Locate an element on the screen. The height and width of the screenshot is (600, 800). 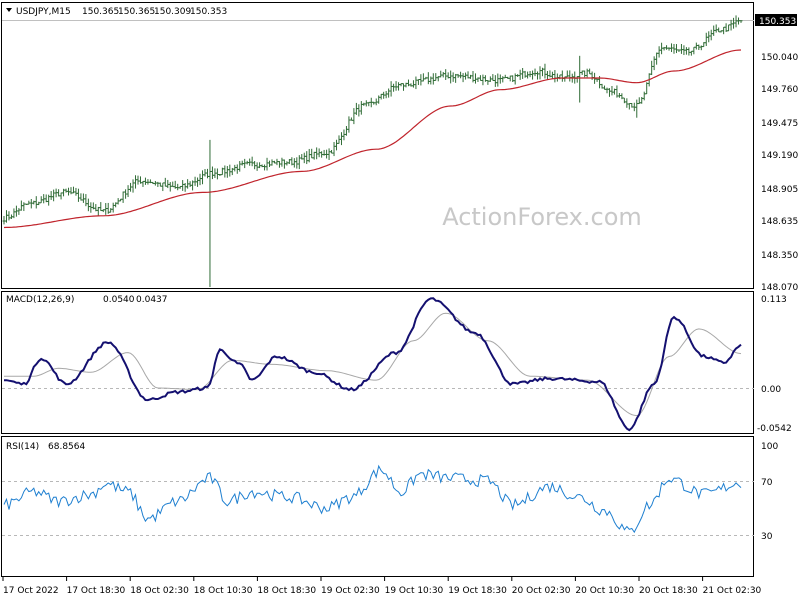
price-panel-title: USDJPY,M15 is located at coordinates (43, 12).